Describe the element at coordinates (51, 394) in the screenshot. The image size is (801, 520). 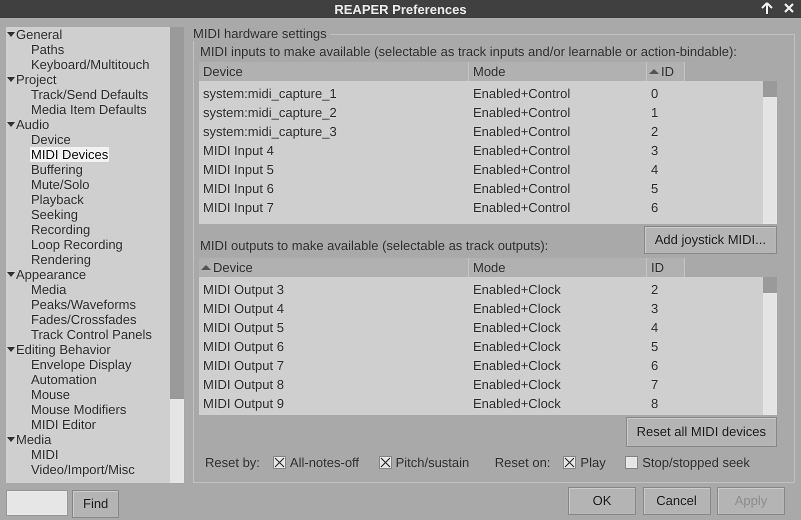
I see `tree-item: Mouse` at that location.